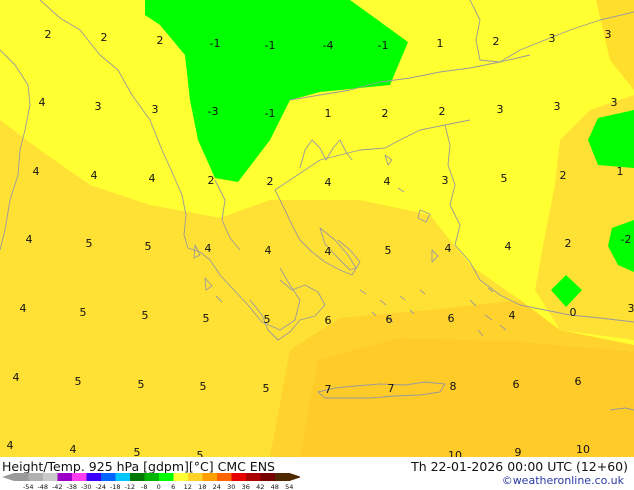 The height and width of the screenshot is (490, 634). I want to click on legend-tick-label: 54, so click(289, 486).